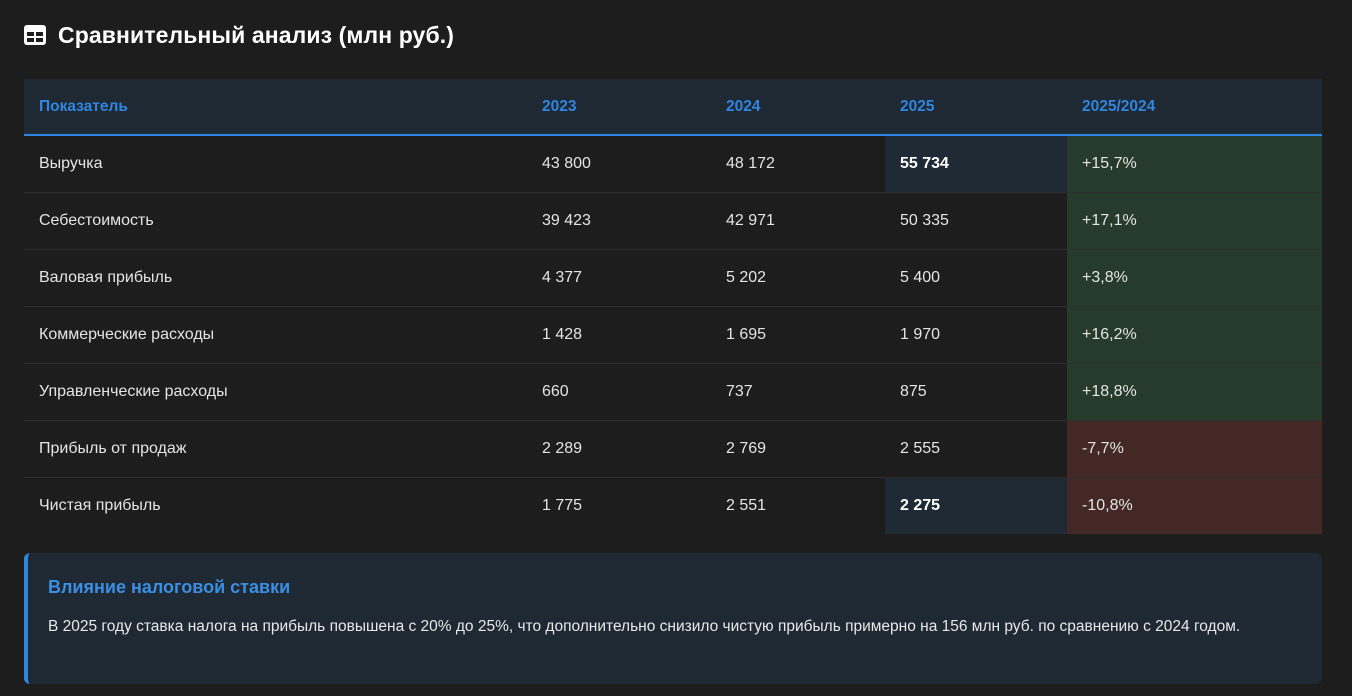  Describe the element at coordinates (1194, 392) in the screenshot. I see `cell-change: +18,8%` at that location.